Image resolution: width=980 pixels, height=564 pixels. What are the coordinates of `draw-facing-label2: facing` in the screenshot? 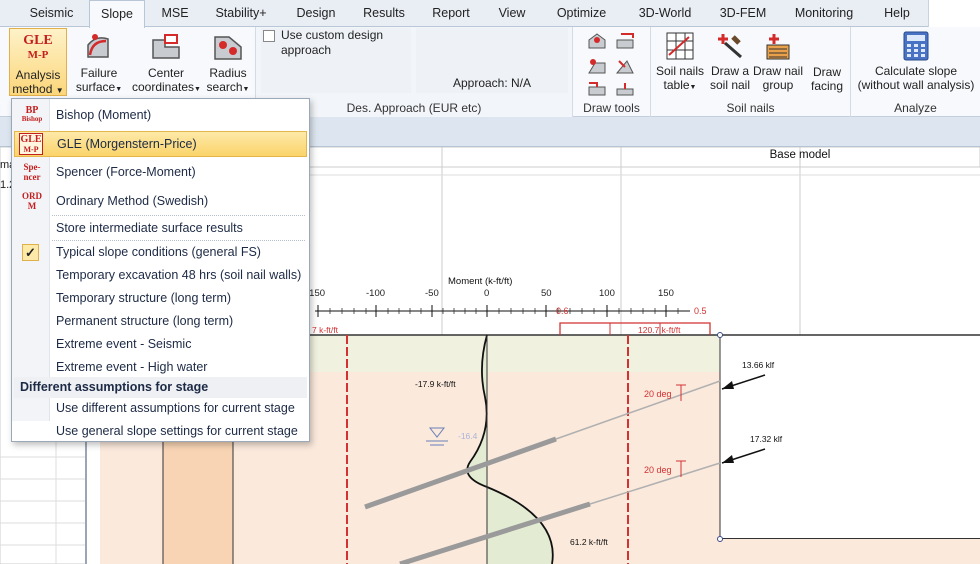 It's located at (827, 86).